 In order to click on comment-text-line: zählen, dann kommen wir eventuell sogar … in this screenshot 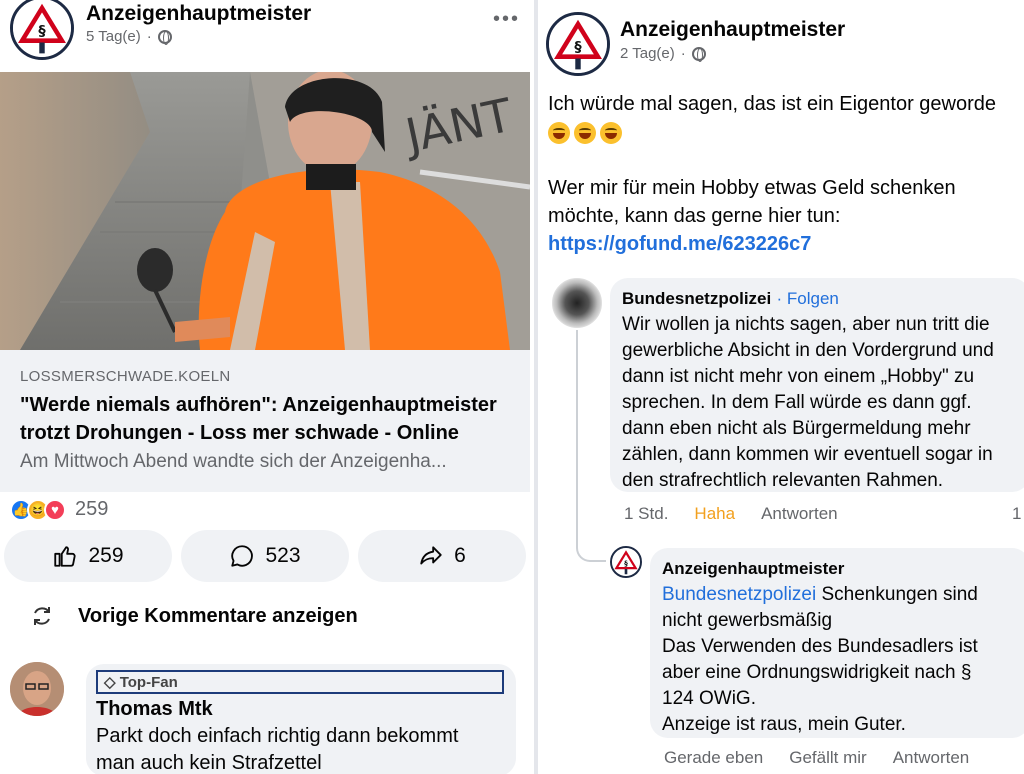, I will do `click(807, 454)`.